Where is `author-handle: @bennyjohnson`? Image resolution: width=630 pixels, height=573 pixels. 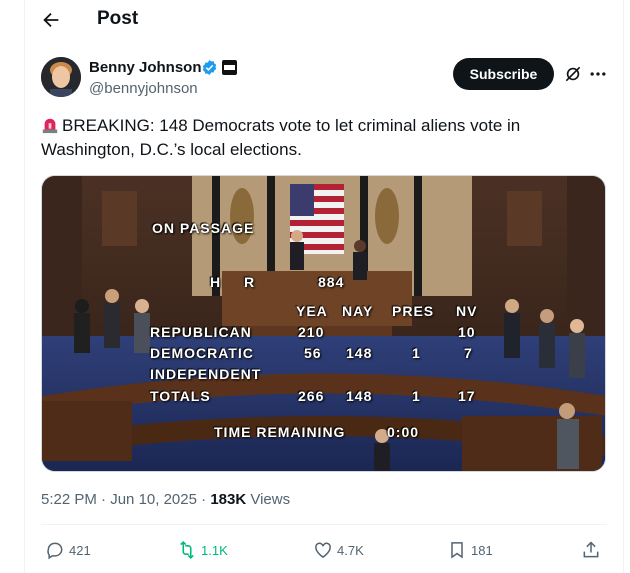
author-handle: @bennyjohnson is located at coordinates (143, 88).